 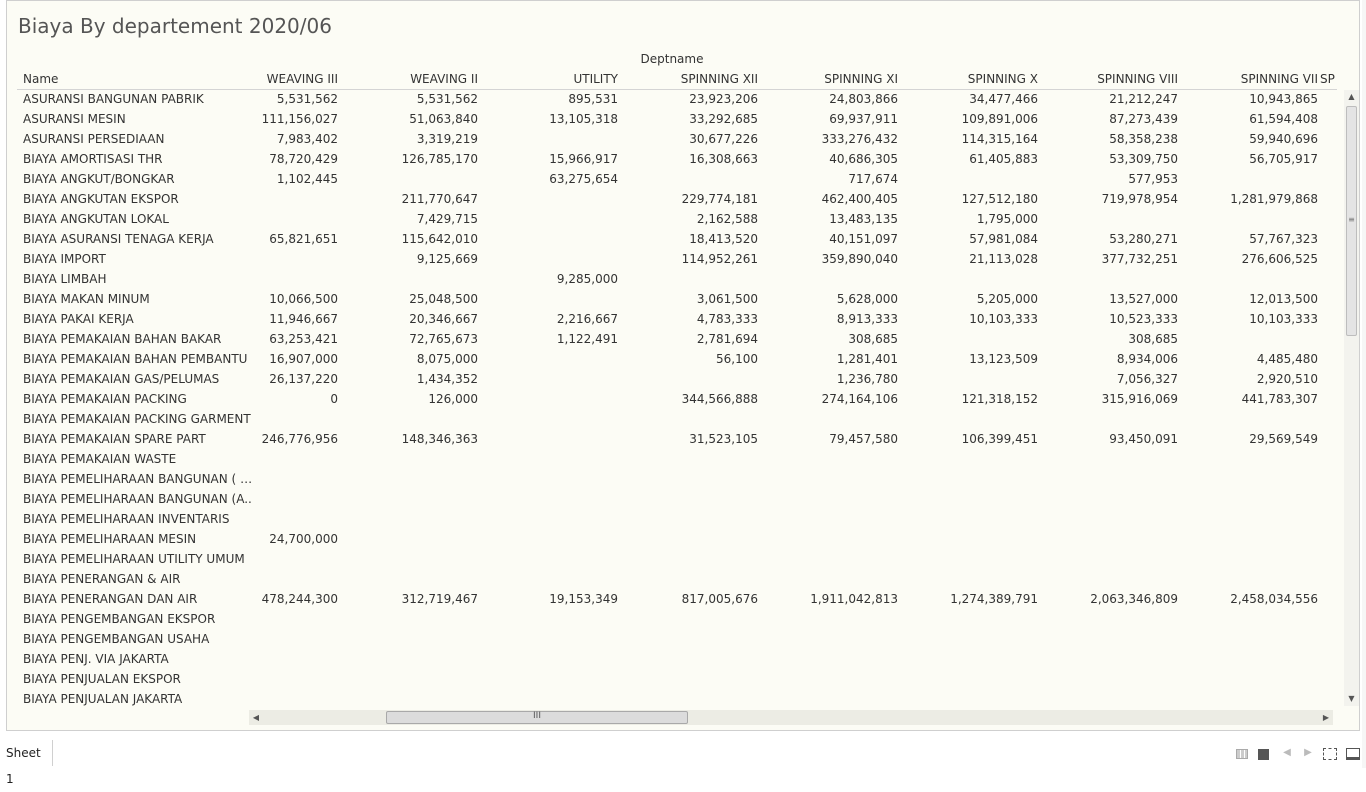 I want to click on table-row: BIAYA PEMELIHARAAN BANGUNAN (A.., so click(x=672, y=500).